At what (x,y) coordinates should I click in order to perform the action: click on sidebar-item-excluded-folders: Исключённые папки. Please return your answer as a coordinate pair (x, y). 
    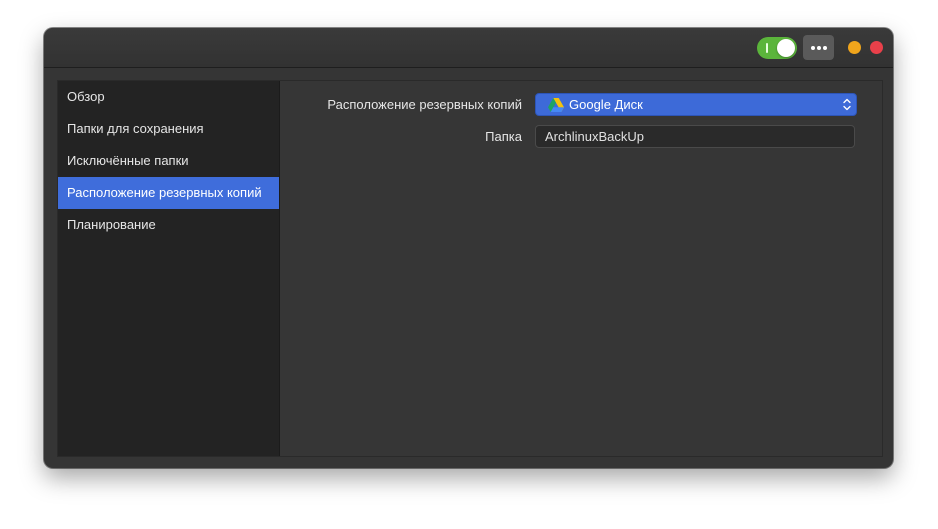
    Looking at the image, I should click on (168, 161).